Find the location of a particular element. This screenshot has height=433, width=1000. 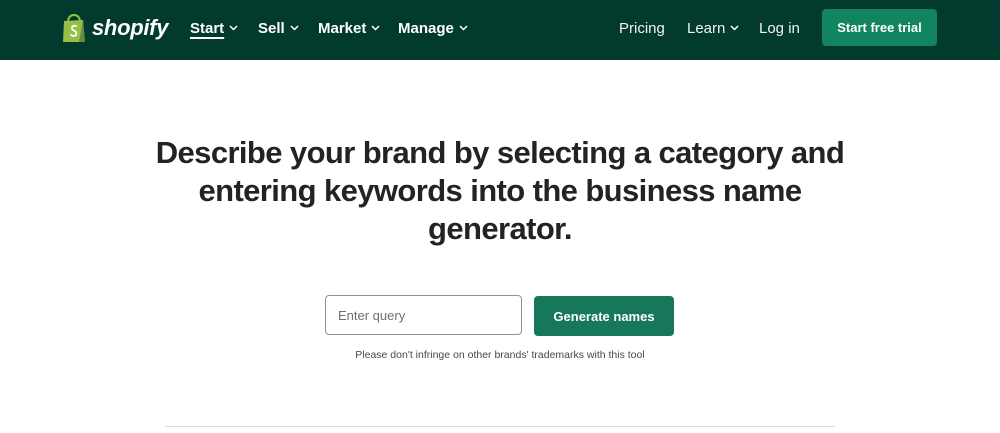

nav-start-label: Start is located at coordinates (207, 28).